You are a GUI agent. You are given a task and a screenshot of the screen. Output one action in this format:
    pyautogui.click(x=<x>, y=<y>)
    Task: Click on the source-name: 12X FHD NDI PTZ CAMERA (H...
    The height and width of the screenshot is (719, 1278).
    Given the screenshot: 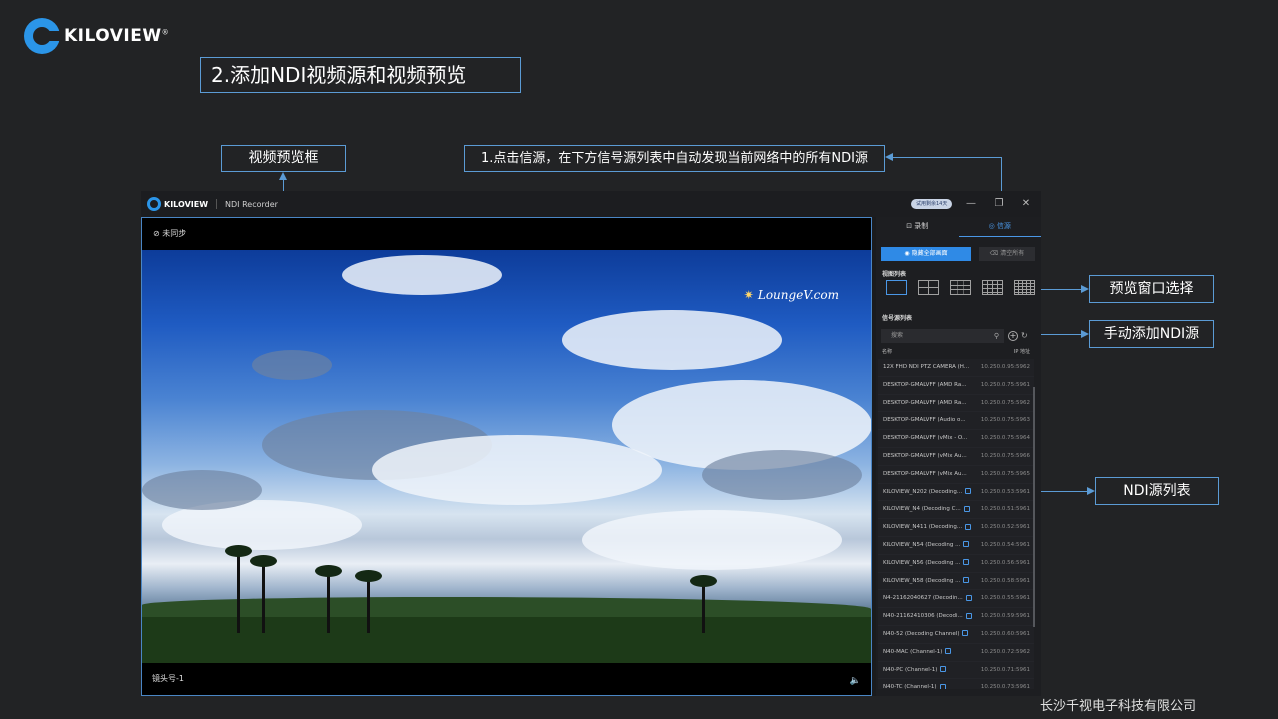 What is the action you would take?
    pyautogui.click(x=926, y=367)
    